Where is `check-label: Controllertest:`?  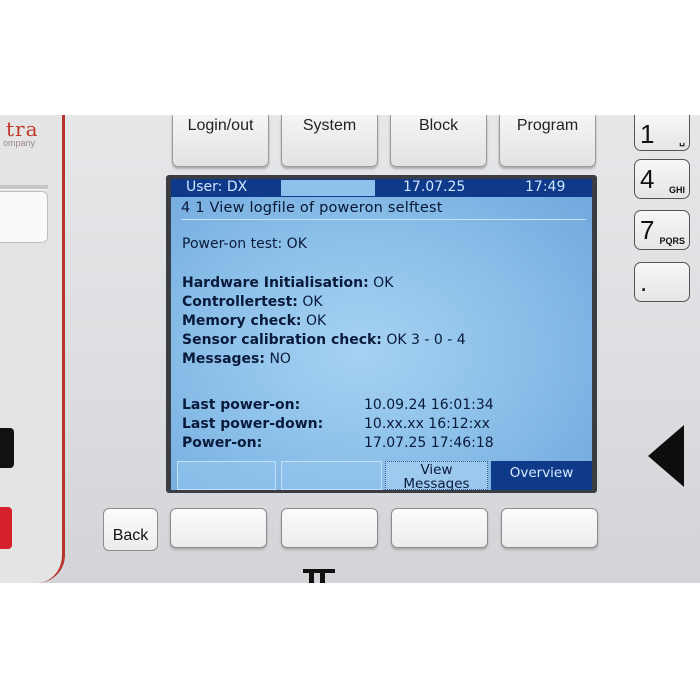 check-label: Controllertest: is located at coordinates (240, 302).